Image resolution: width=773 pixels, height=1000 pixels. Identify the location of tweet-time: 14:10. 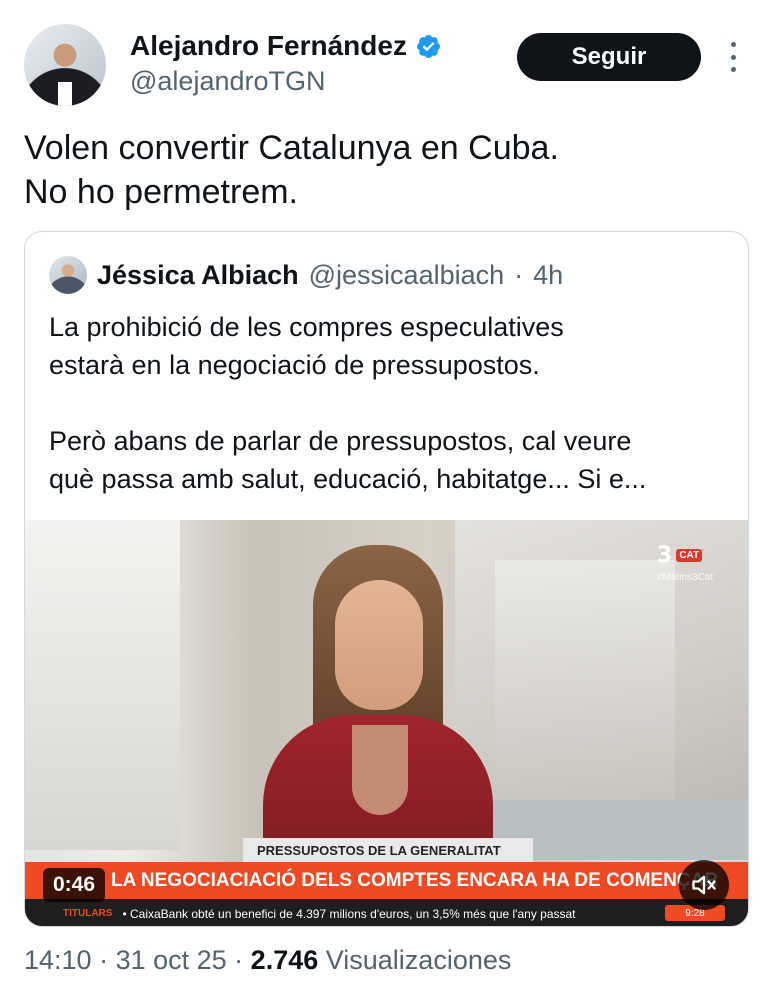
(58, 960).